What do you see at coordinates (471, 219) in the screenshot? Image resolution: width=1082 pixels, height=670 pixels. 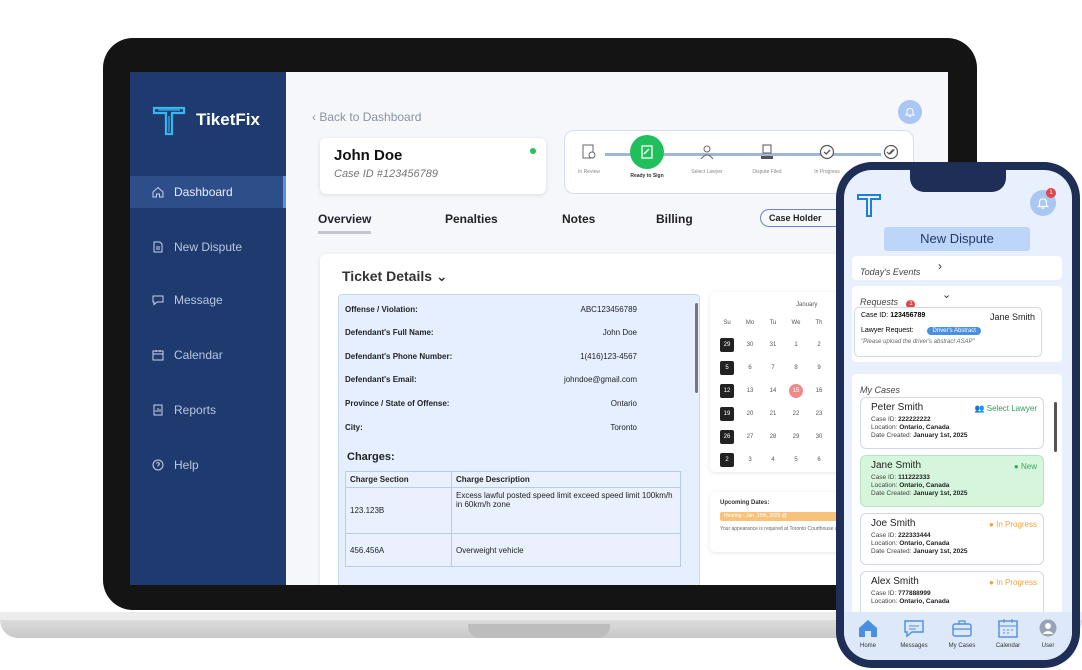 I see `tab-penalties: Penalties` at bounding box center [471, 219].